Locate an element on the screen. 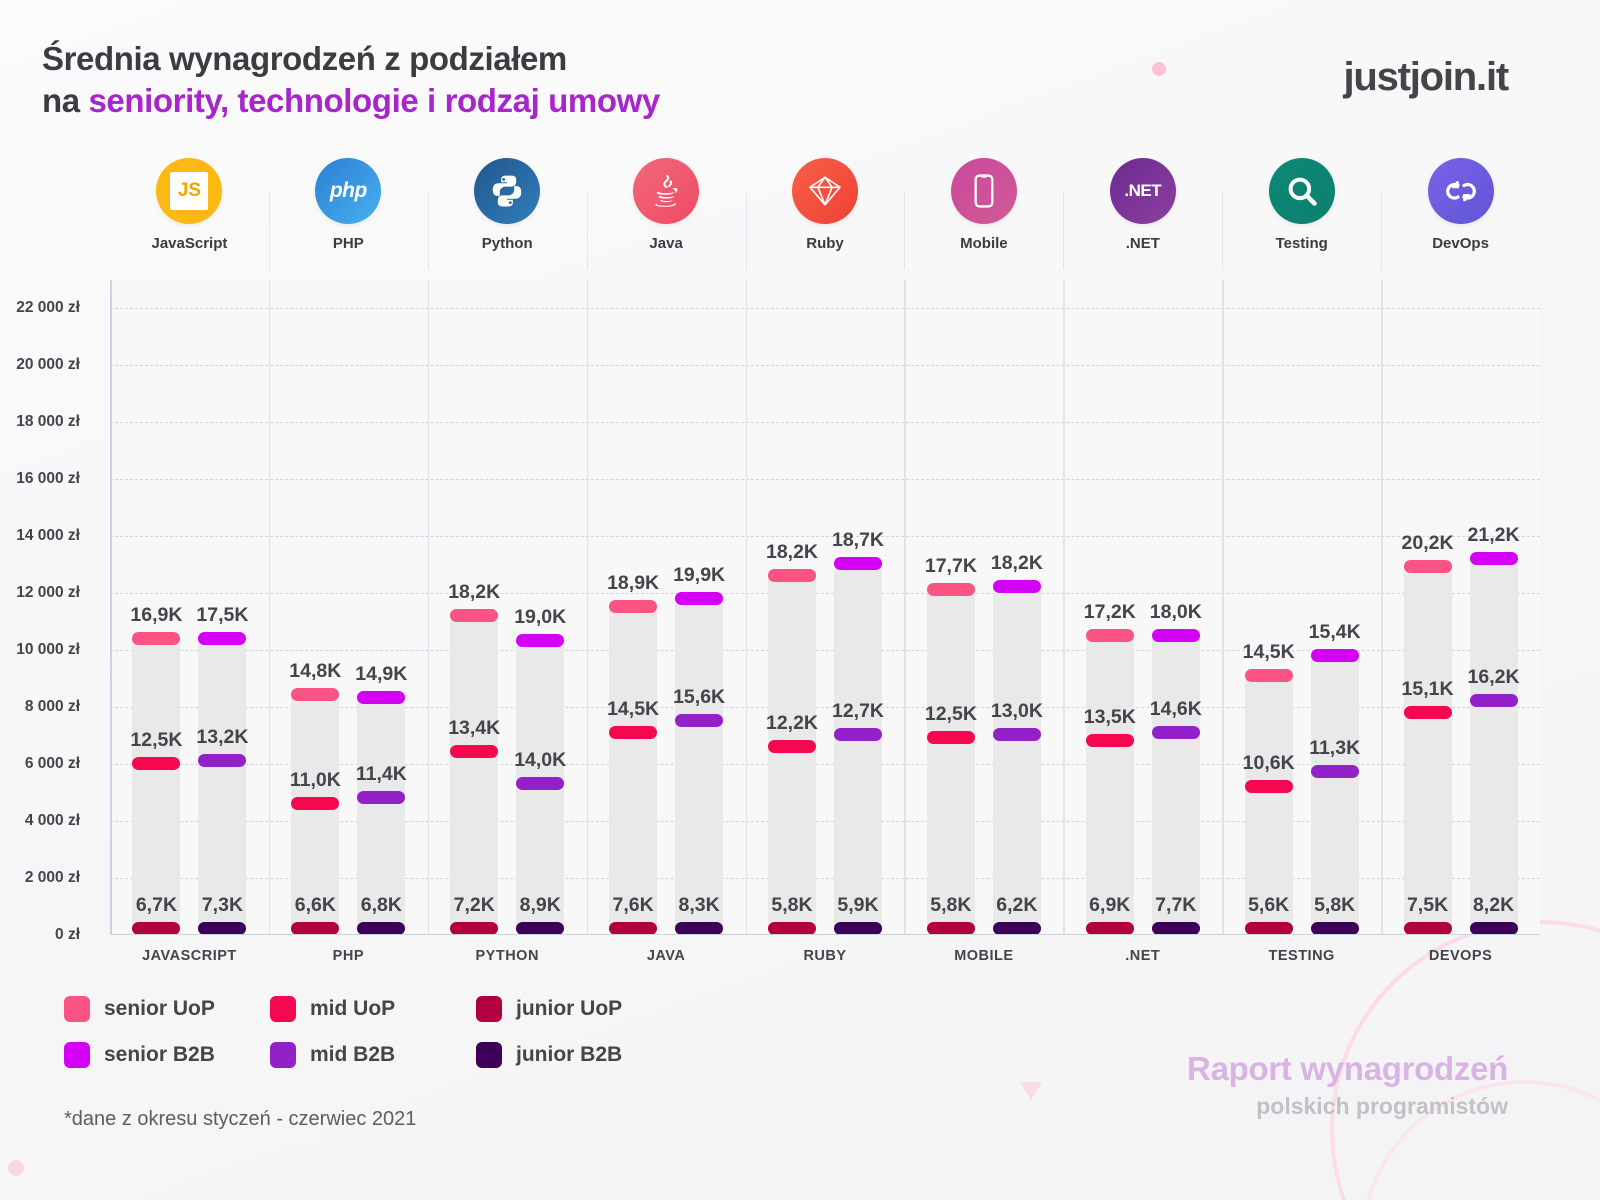  bar-track-b2b: 18,7K 12,7K 5,9K is located at coordinates (858, 732).